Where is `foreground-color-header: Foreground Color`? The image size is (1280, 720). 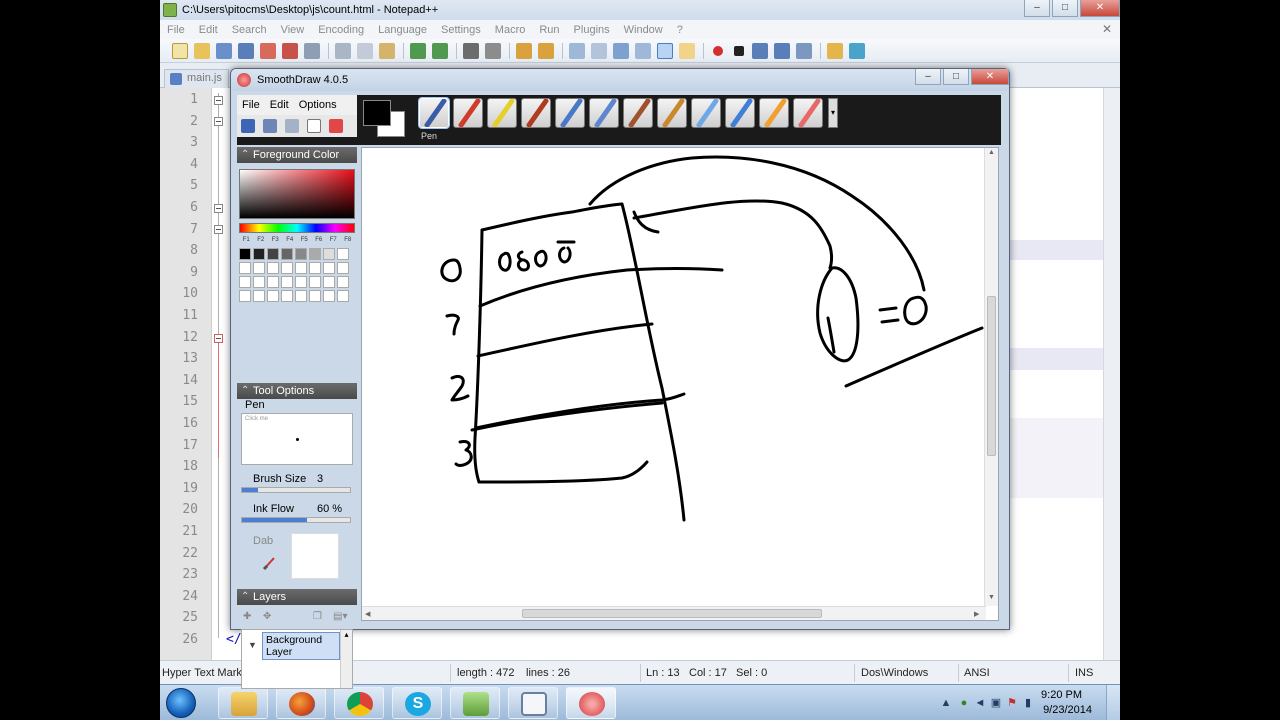
foreground-color-header: Foreground Color is located at coordinates (297, 155).